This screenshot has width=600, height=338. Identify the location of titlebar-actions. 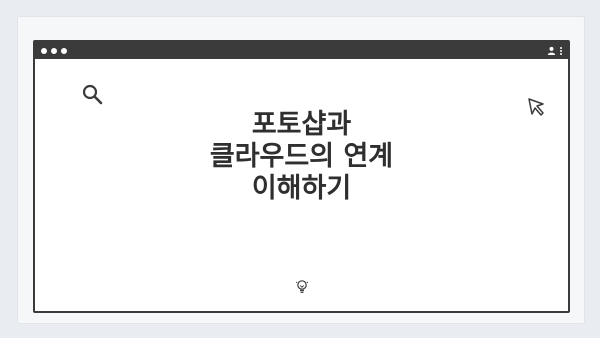
(554, 50).